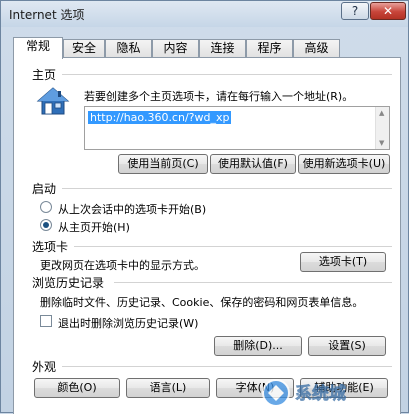 This screenshot has width=409, height=414. What do you see at coordinates (382, 128) in the screenshot?
I see `home-page-scrollbar: ▲ ▼` at bounding box center [382, 128].